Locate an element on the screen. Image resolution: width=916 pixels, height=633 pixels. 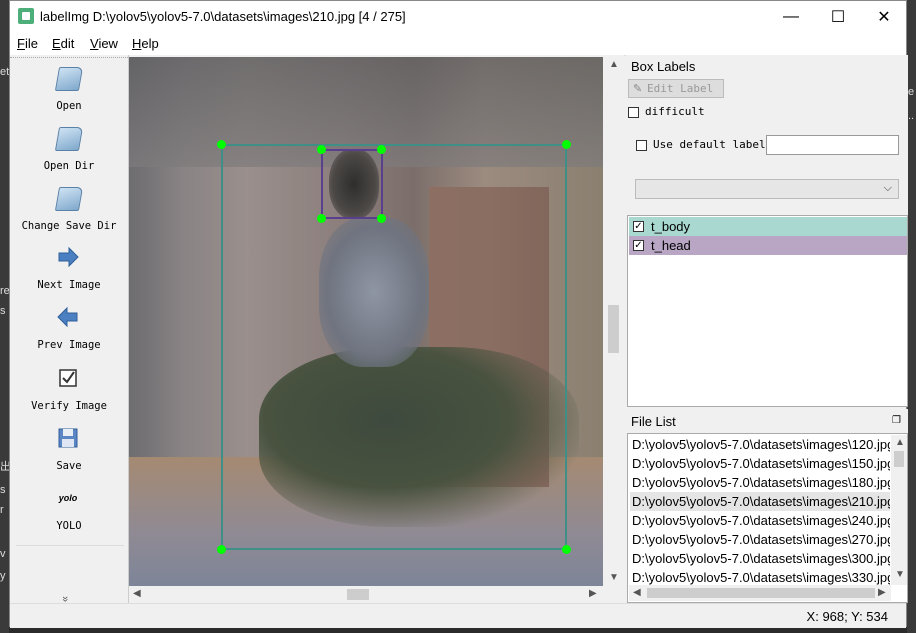
labelimg-app-icon is located at coordinates (26, 16).